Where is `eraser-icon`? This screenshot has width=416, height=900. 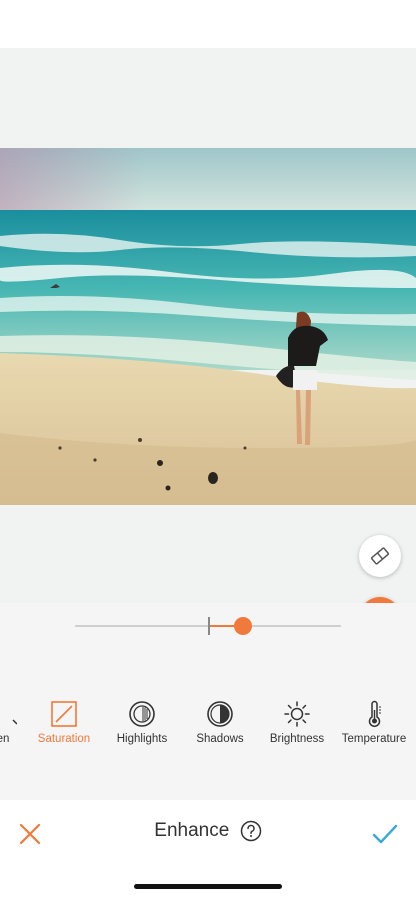 eraser-icon is located at coordinates (380, 556).